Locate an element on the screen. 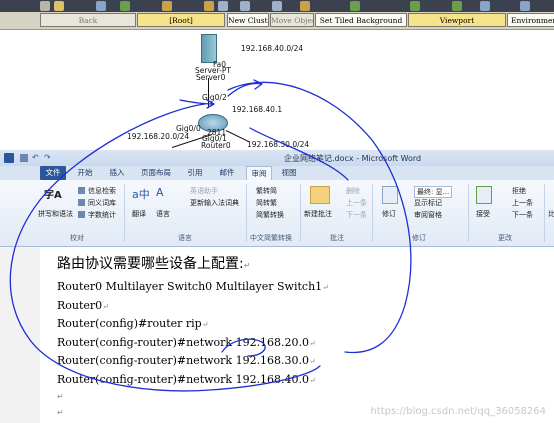 The width and height of the screenshot is (554, 423). pen-stroke-circle-network is located at coordinates (243, 347).